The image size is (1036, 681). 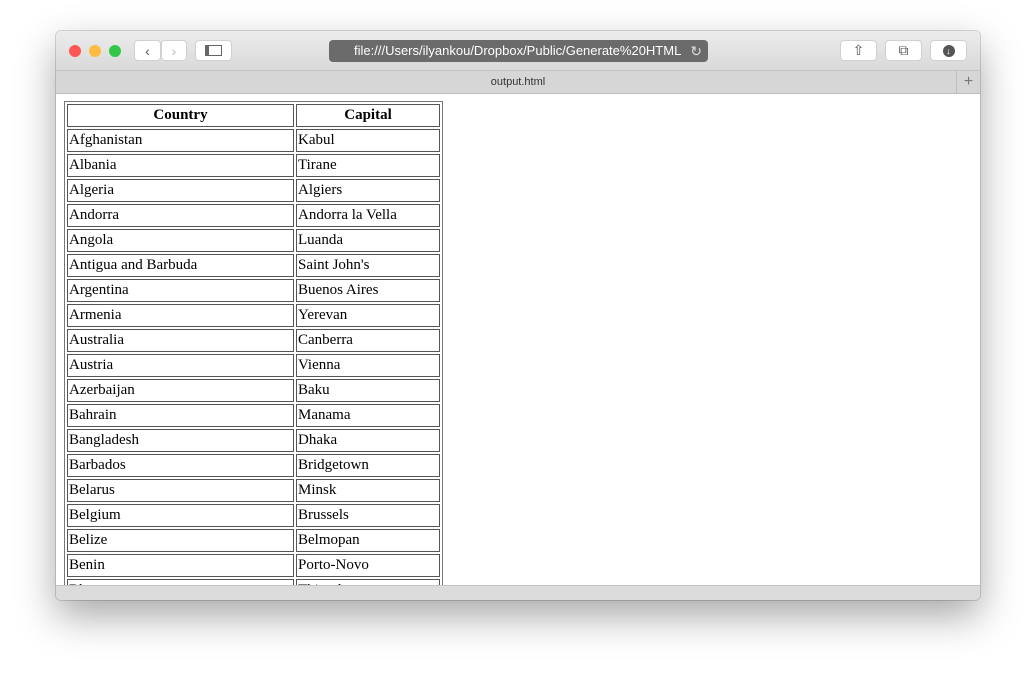 I want to click on capital-cell: Canberra, so click(x=368, y=340).